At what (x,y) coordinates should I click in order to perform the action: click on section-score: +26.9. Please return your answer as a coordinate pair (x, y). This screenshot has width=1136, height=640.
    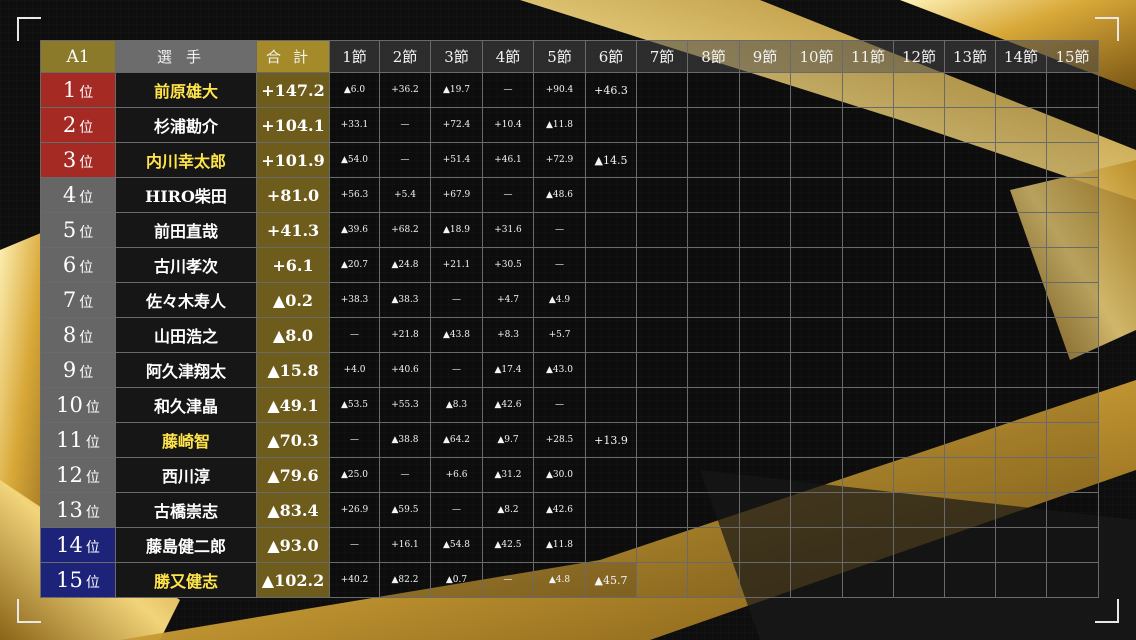
    Looking at the image, I should click on (354, 510).